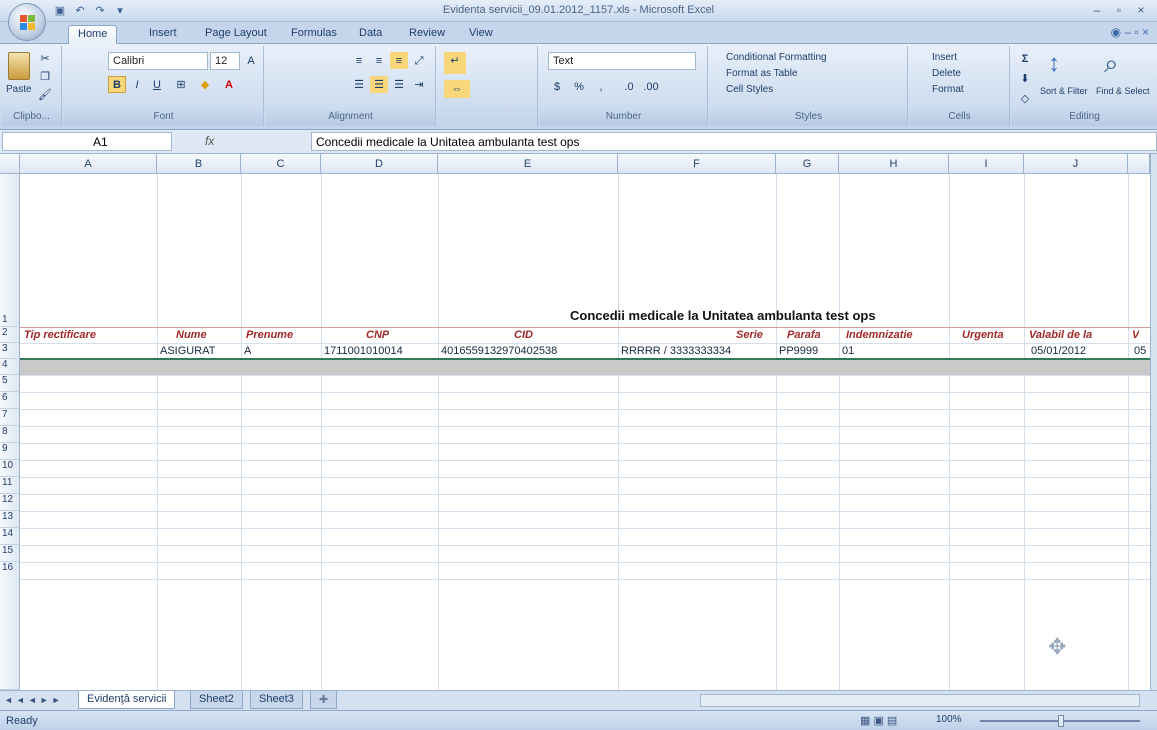  I want to click on row-header-10: 10, so click(10, 468).